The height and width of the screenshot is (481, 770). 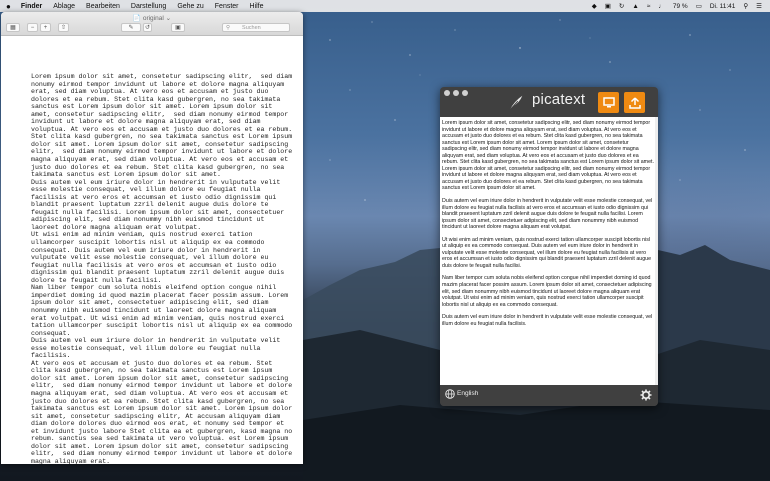 What do you see at coordinates (32, 27) in the screenshot?
I see `zoom-out-button: −` at bounding box center [32, 27].